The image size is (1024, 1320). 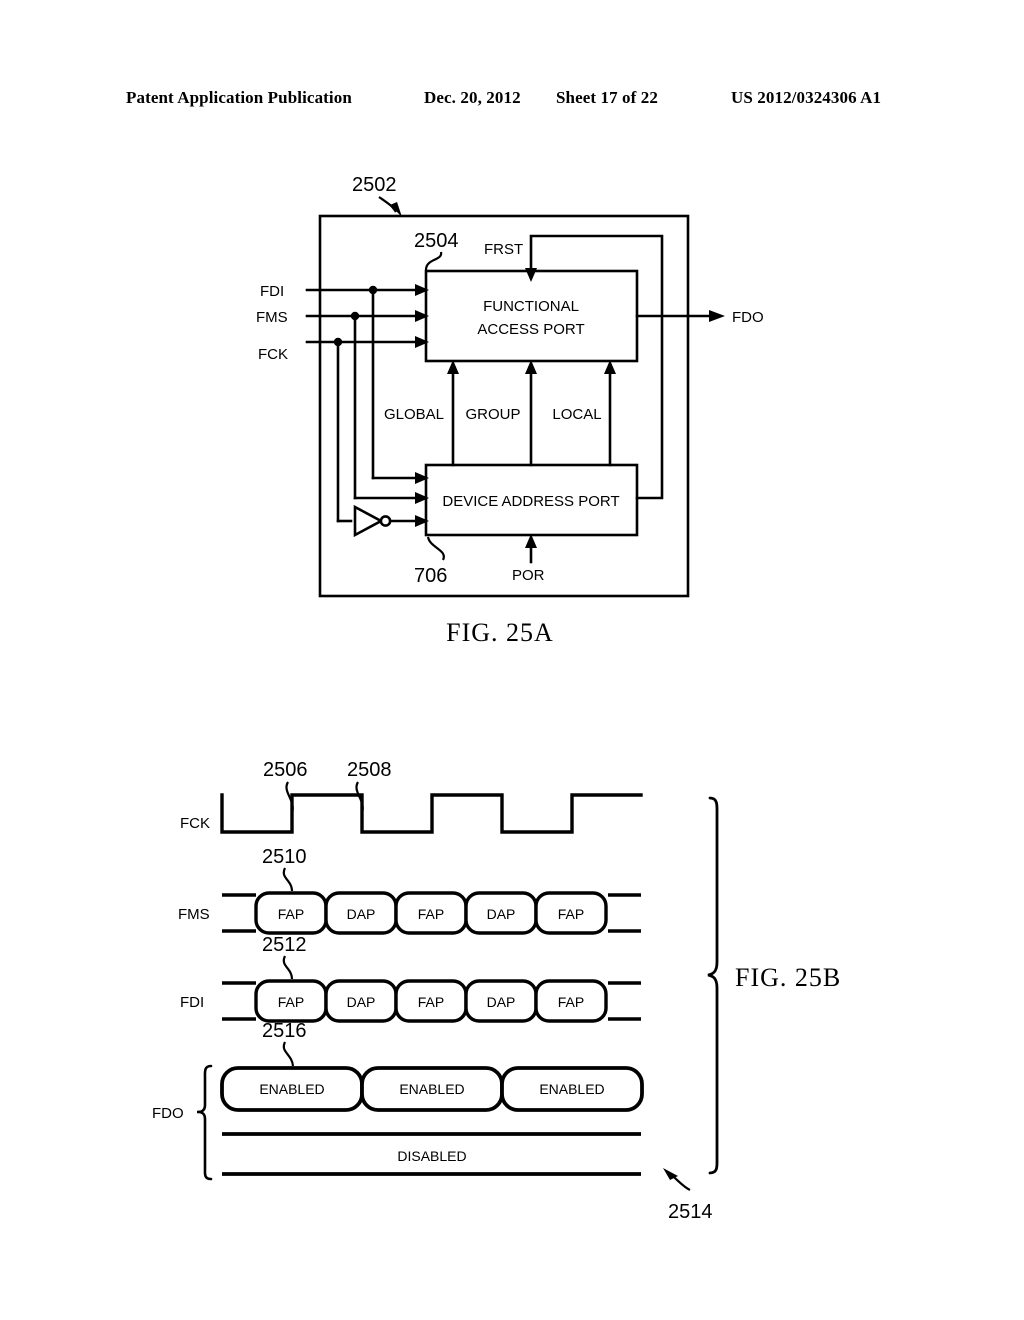 I want to click on functional-access-port-box, so click(x=531, y=316).